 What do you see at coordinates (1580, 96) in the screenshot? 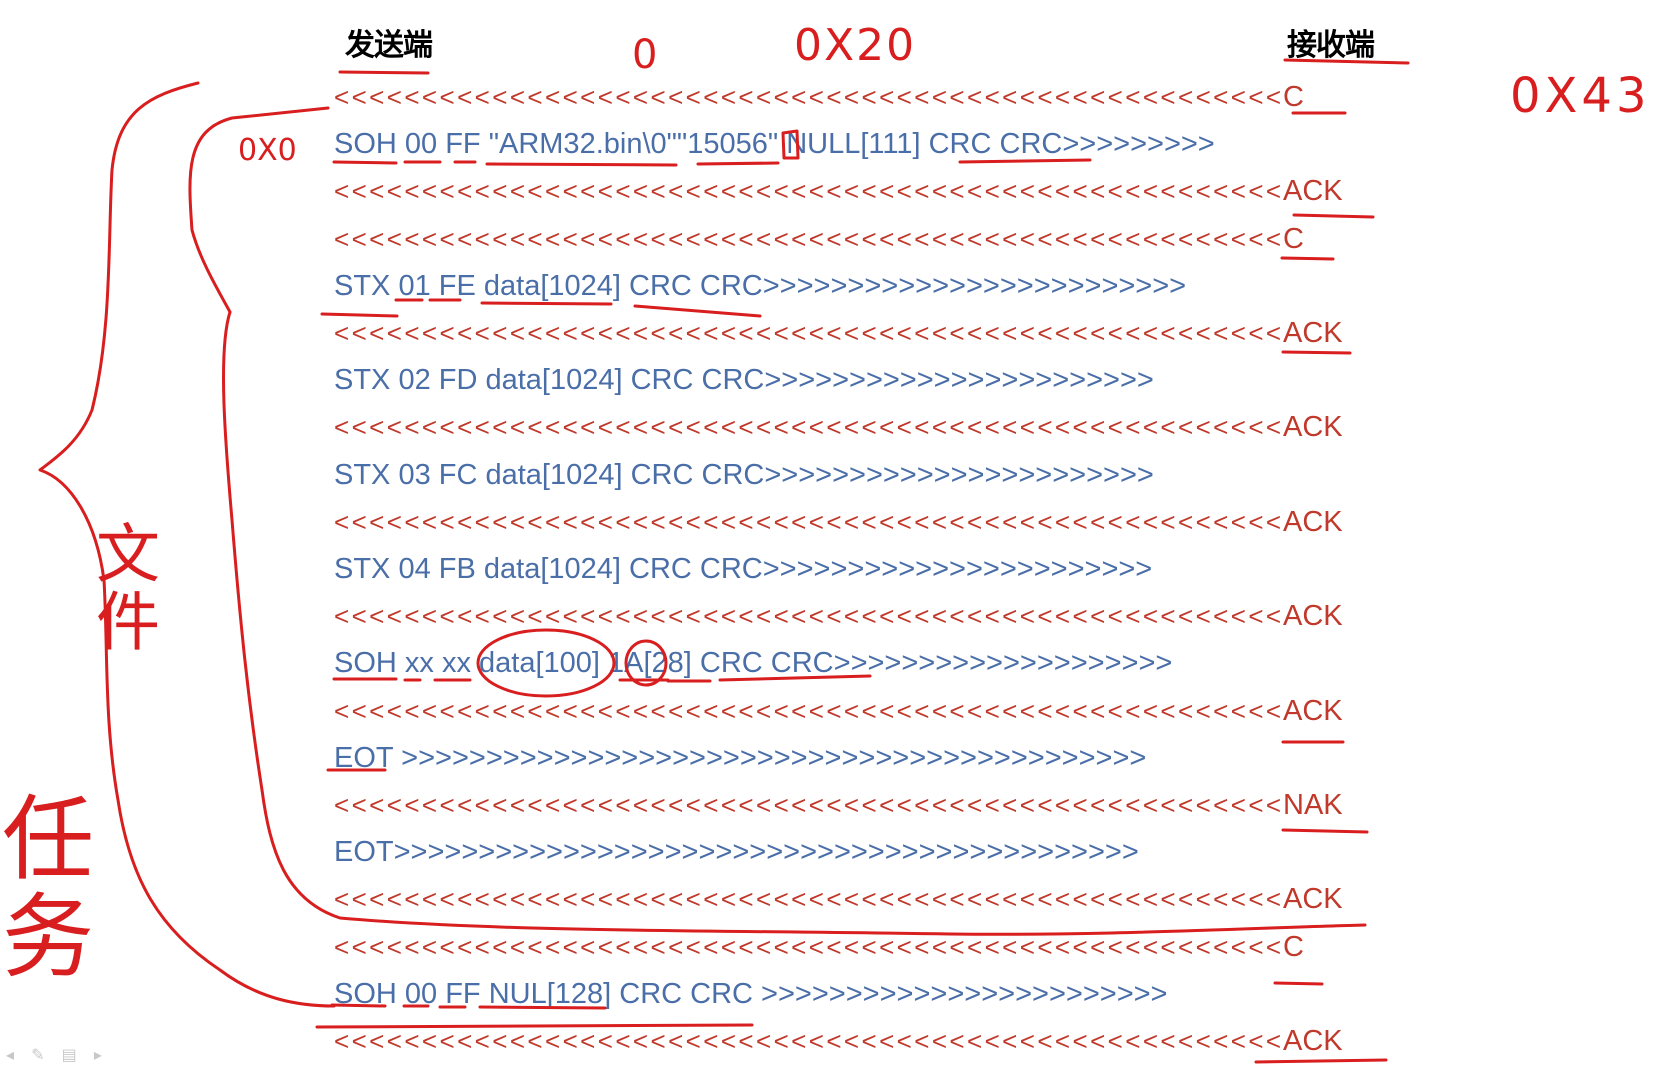
I see `right-hex-annotation: 0X43` at bounding box center [1580, 96].